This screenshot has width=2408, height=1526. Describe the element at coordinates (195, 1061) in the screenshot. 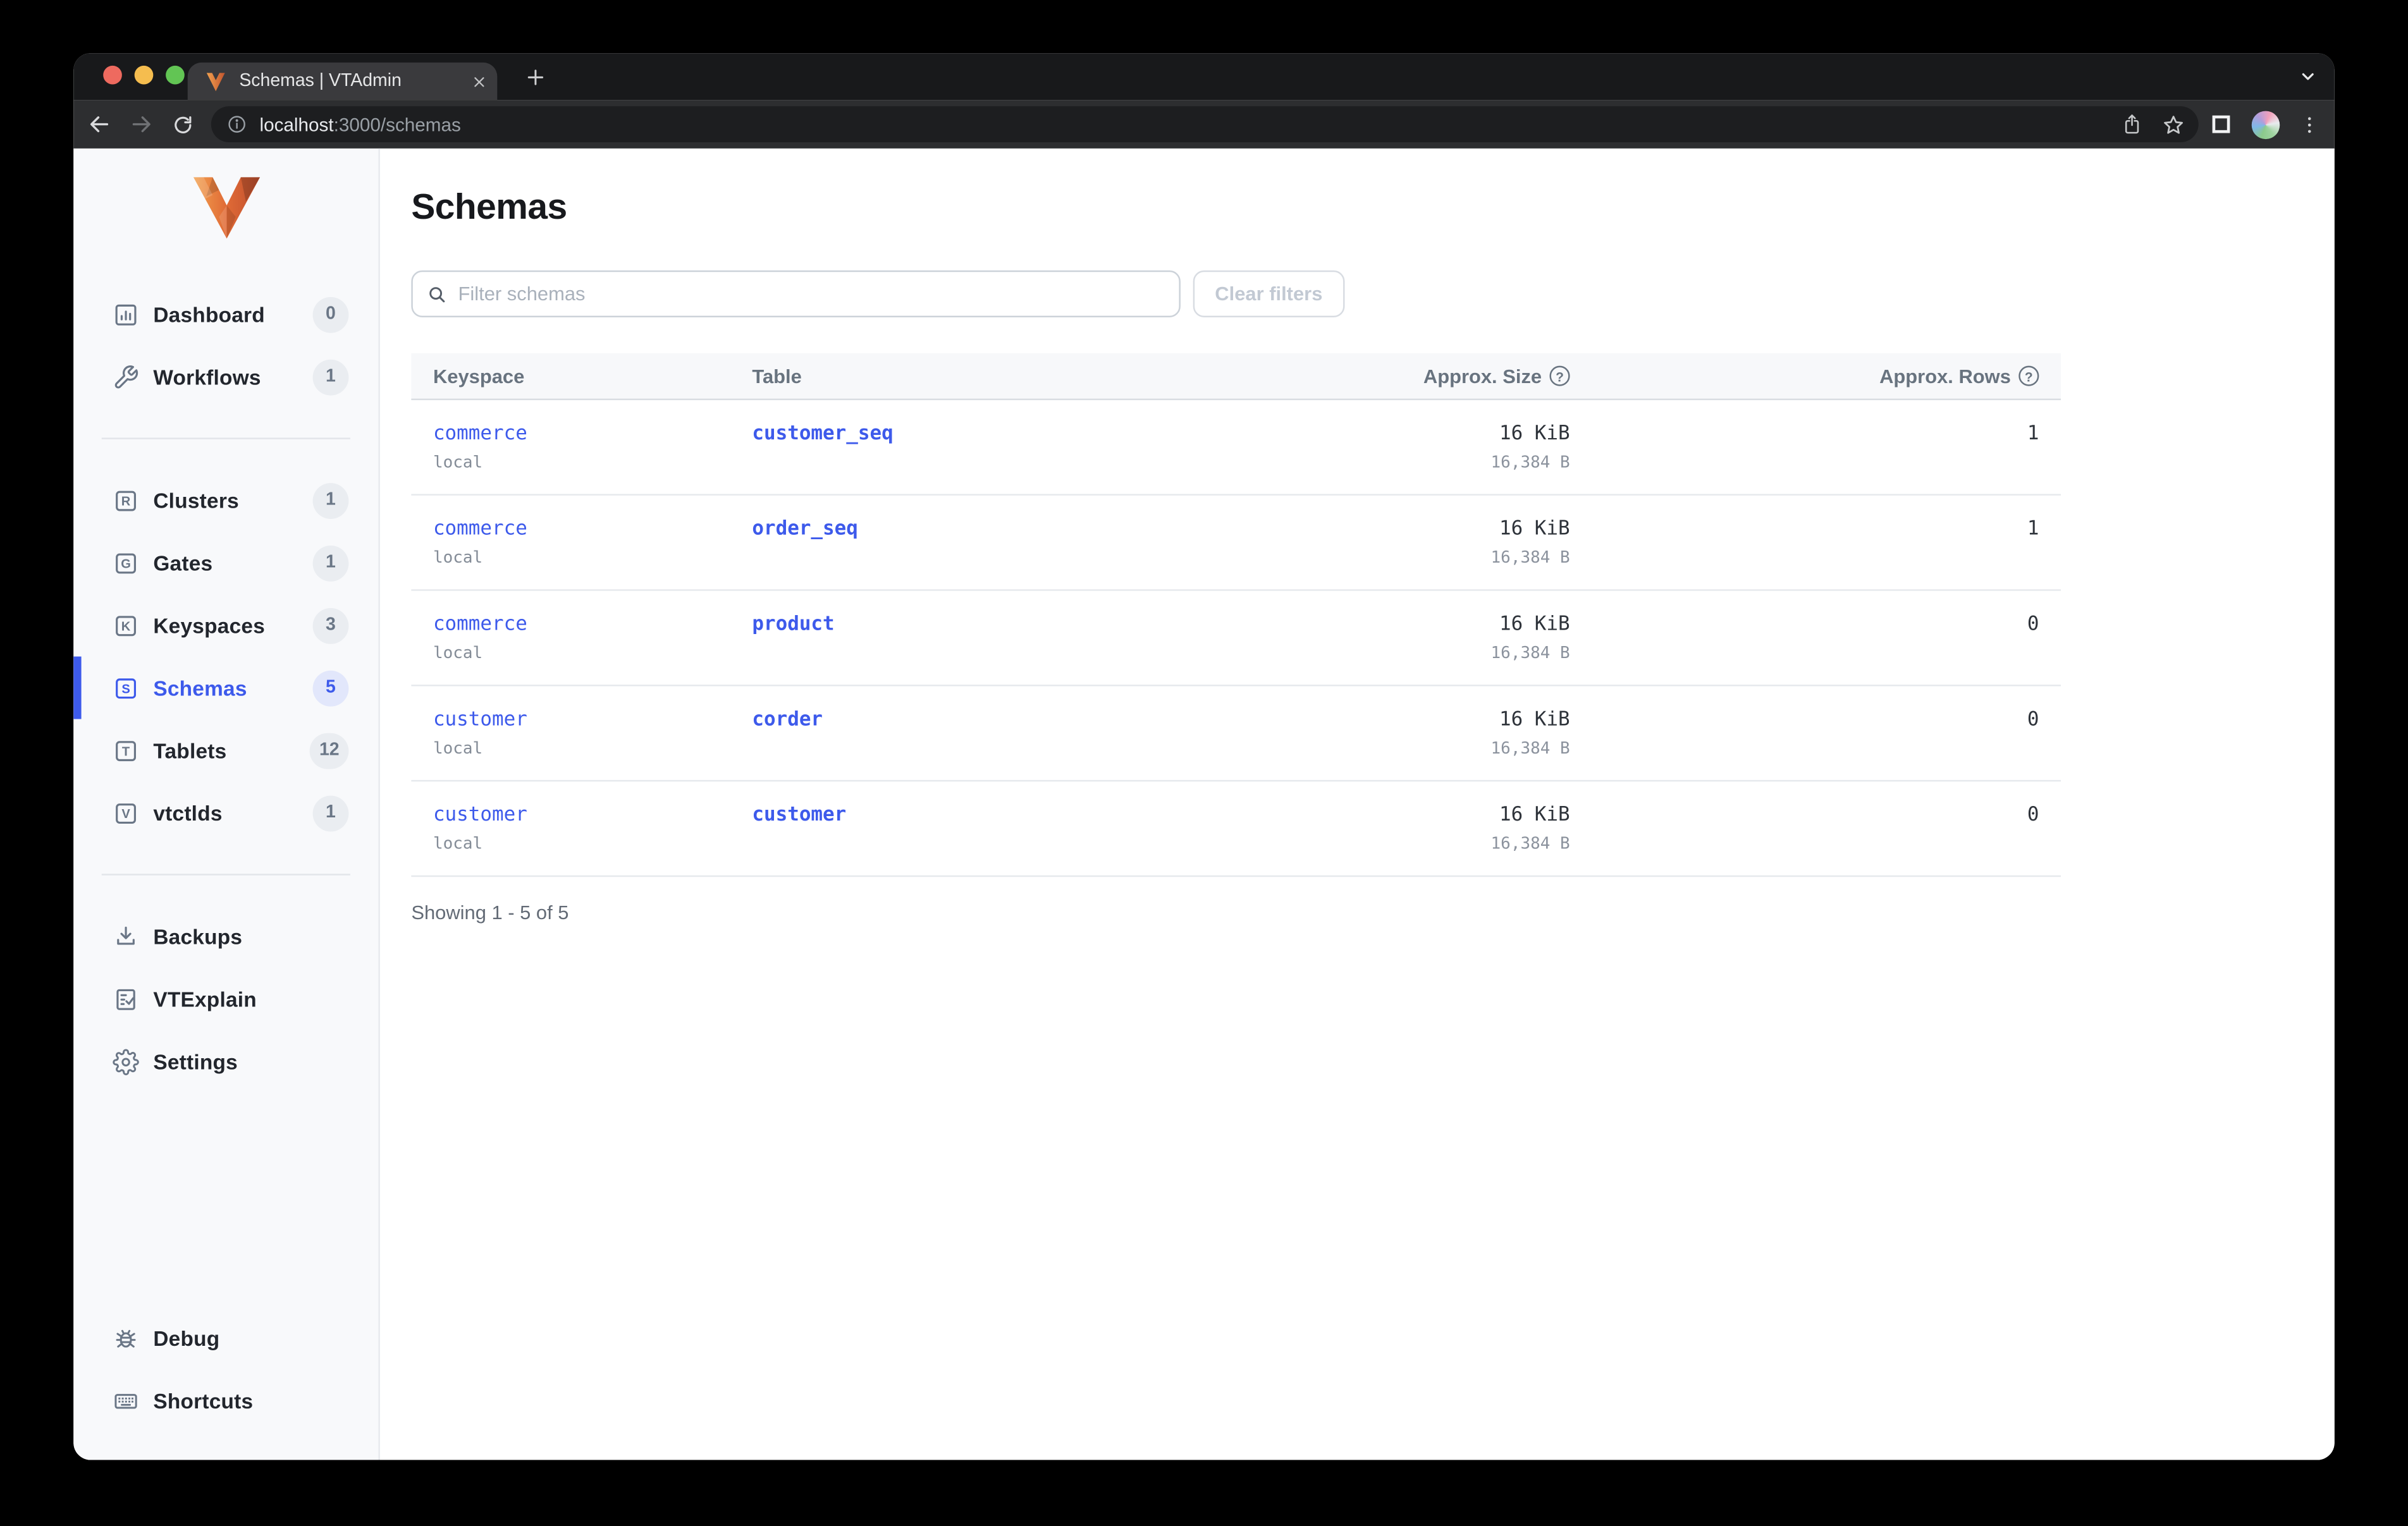

I see `sidebar-item-label: Settings` at that location.